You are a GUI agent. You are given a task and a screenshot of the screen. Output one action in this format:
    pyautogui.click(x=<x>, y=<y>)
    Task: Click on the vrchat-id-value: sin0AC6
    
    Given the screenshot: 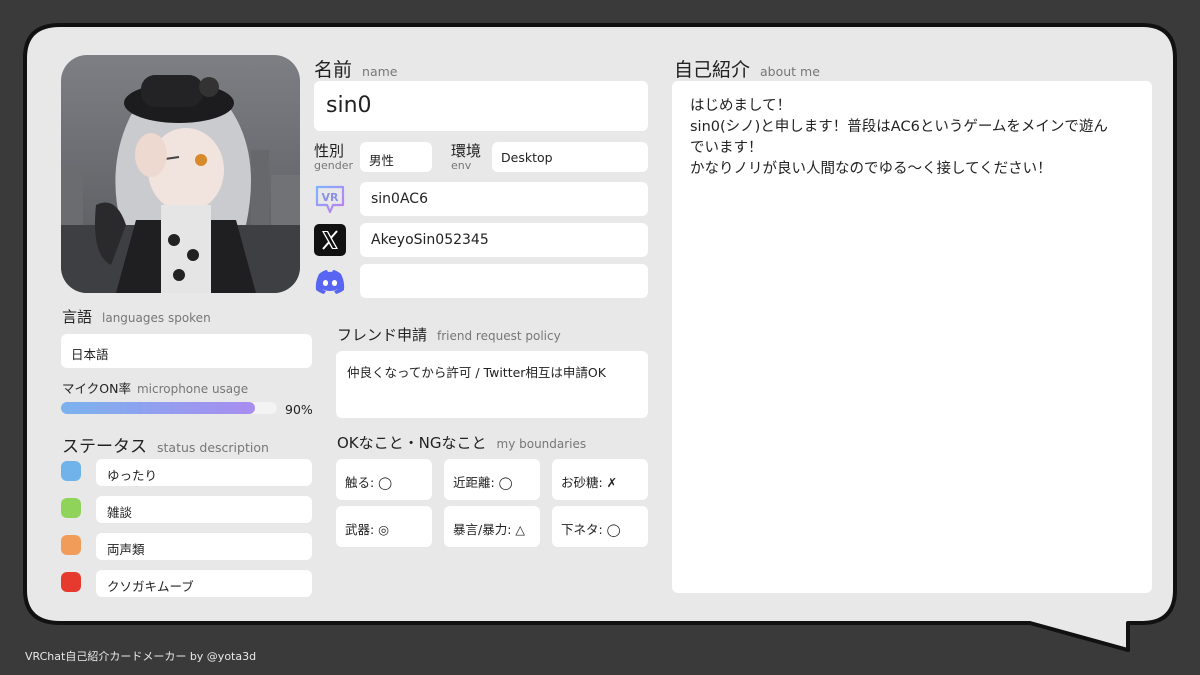 What is the action you would take?
    pyautogui.click(x=399, y=199)
    